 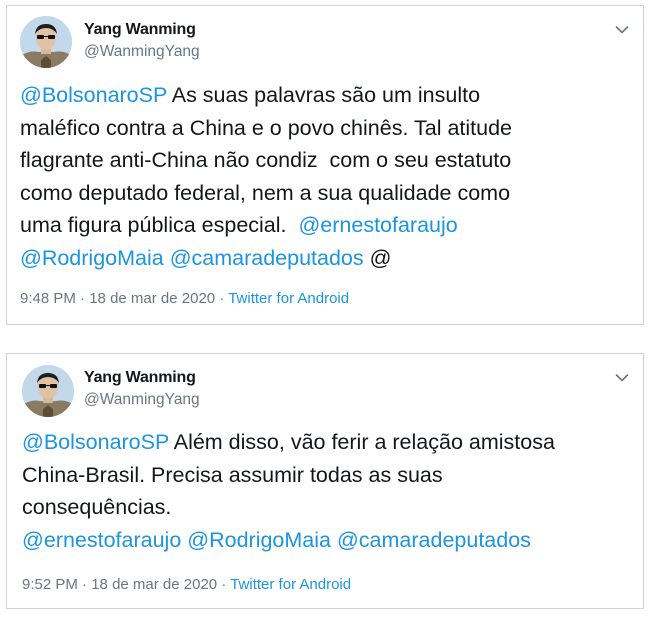 What do you see at coordinates (50, 584) in the screenshot?
I see `tweet-time: 9:52 PM` at bounding box center [50, 584].